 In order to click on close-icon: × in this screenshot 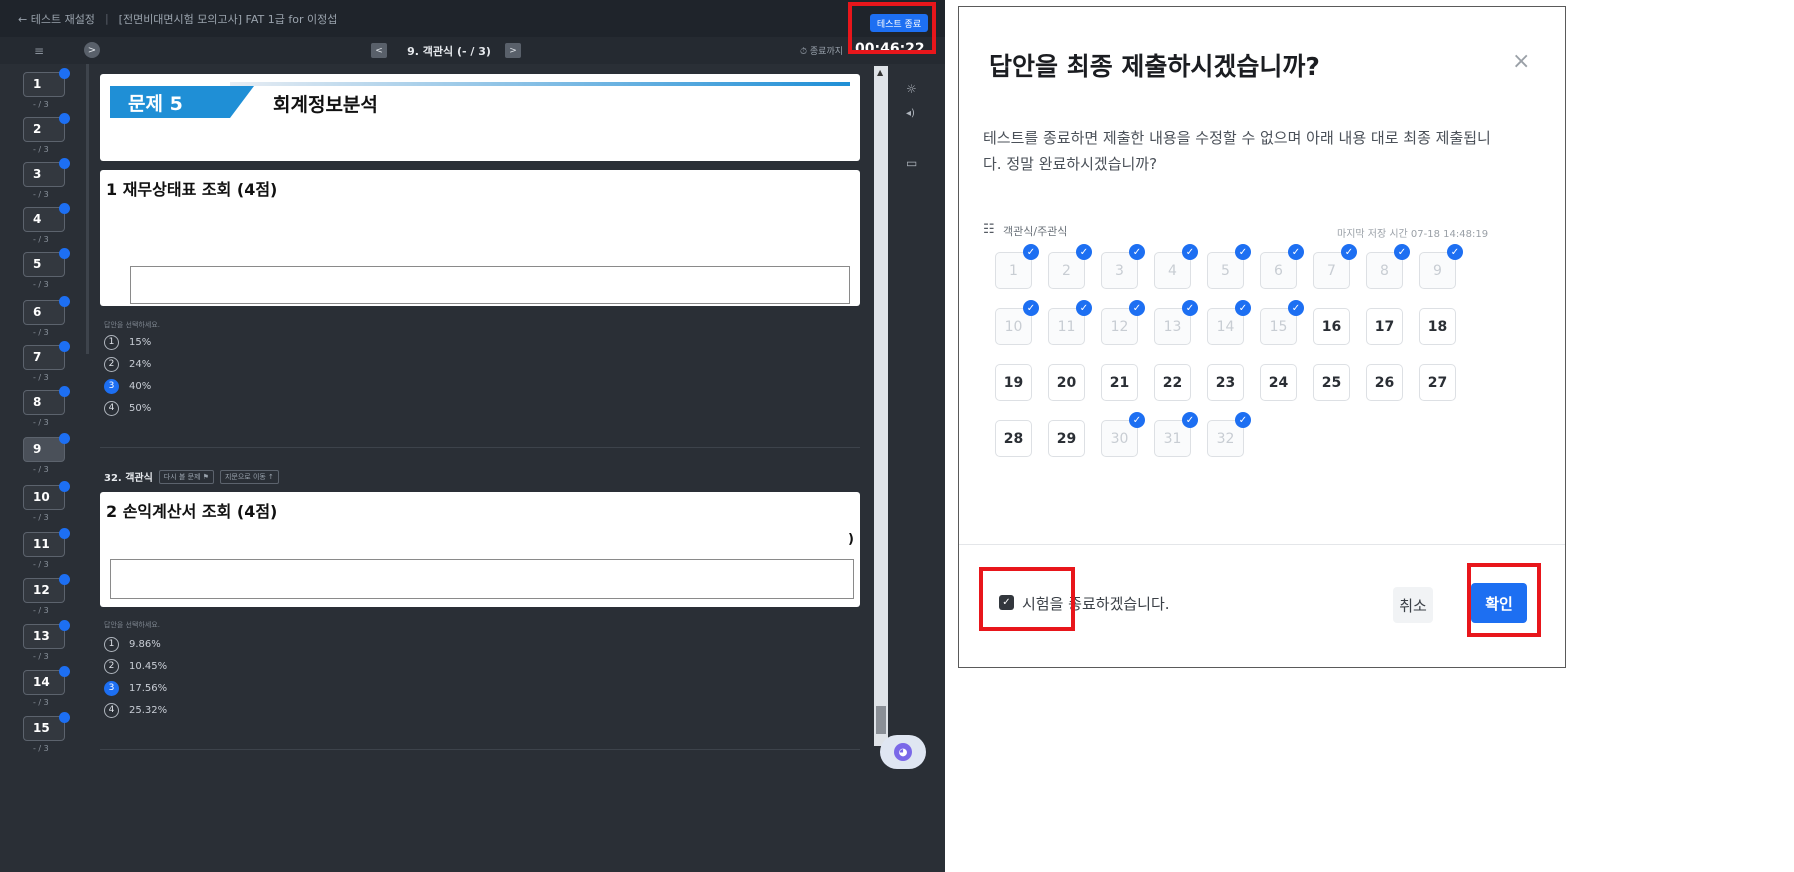, I will do `click(1521, 61)`.